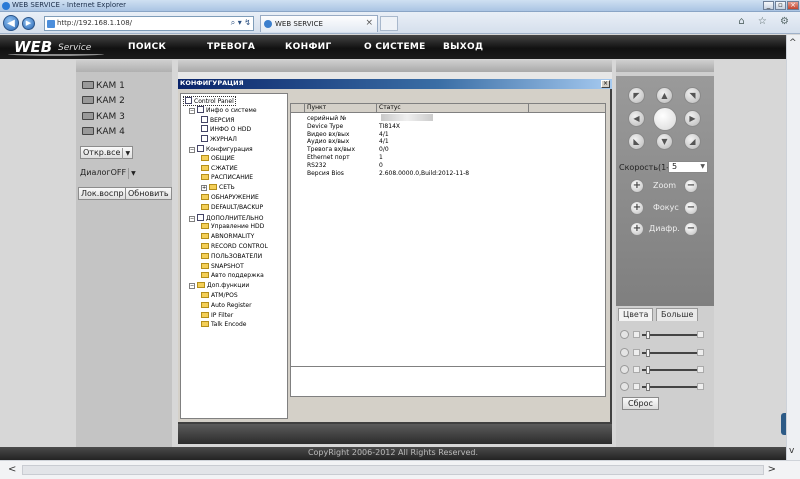  I want to click on search-refresh-icons: ⌕ ▾ ↯, so click(241, 23).